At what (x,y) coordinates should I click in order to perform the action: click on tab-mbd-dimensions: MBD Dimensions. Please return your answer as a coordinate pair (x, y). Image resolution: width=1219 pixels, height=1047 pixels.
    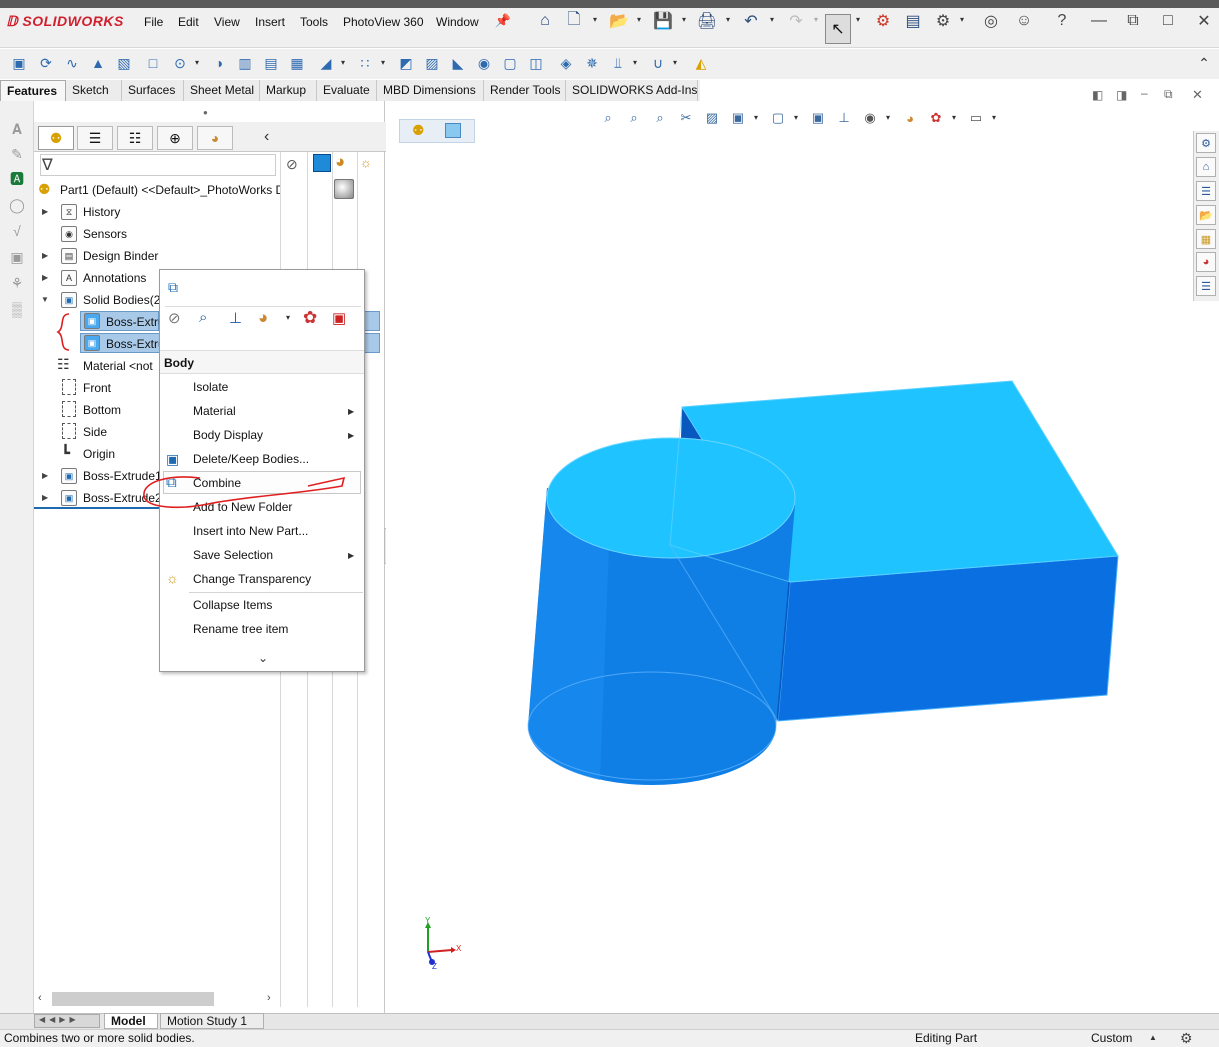
    Looking at the image, I should click on (430, 90).